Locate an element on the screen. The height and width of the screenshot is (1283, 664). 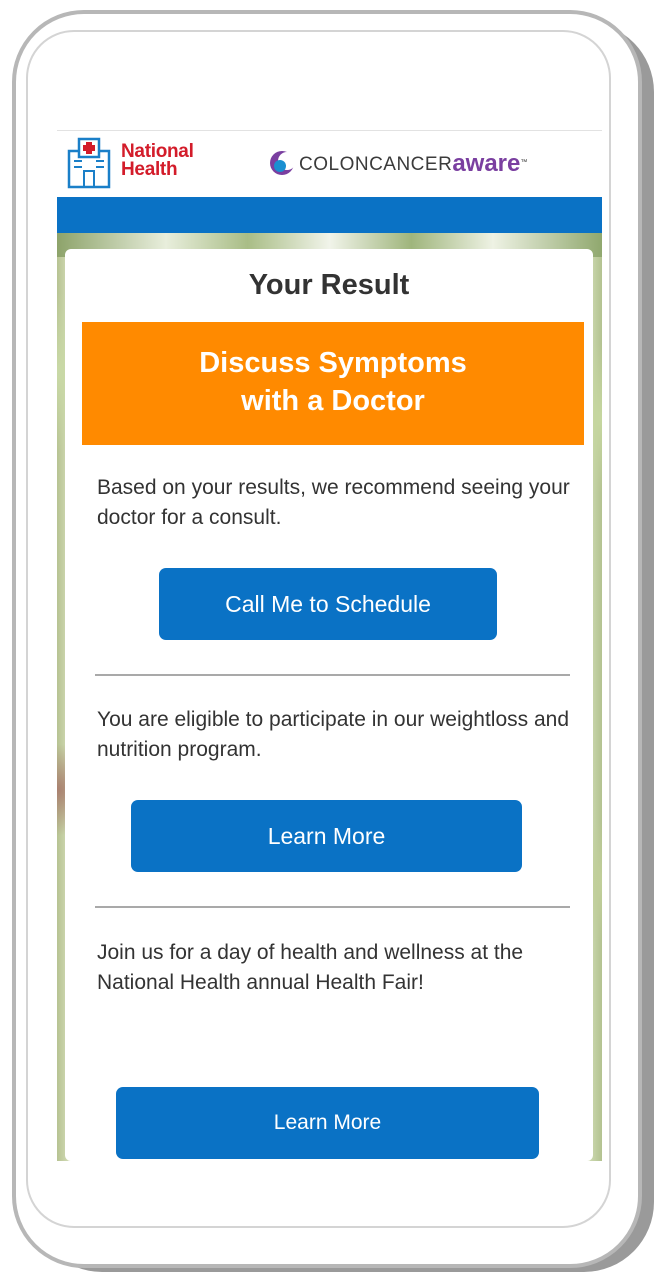
banner-line1: Discuss Symptoms is located at coordinates (333, 363).